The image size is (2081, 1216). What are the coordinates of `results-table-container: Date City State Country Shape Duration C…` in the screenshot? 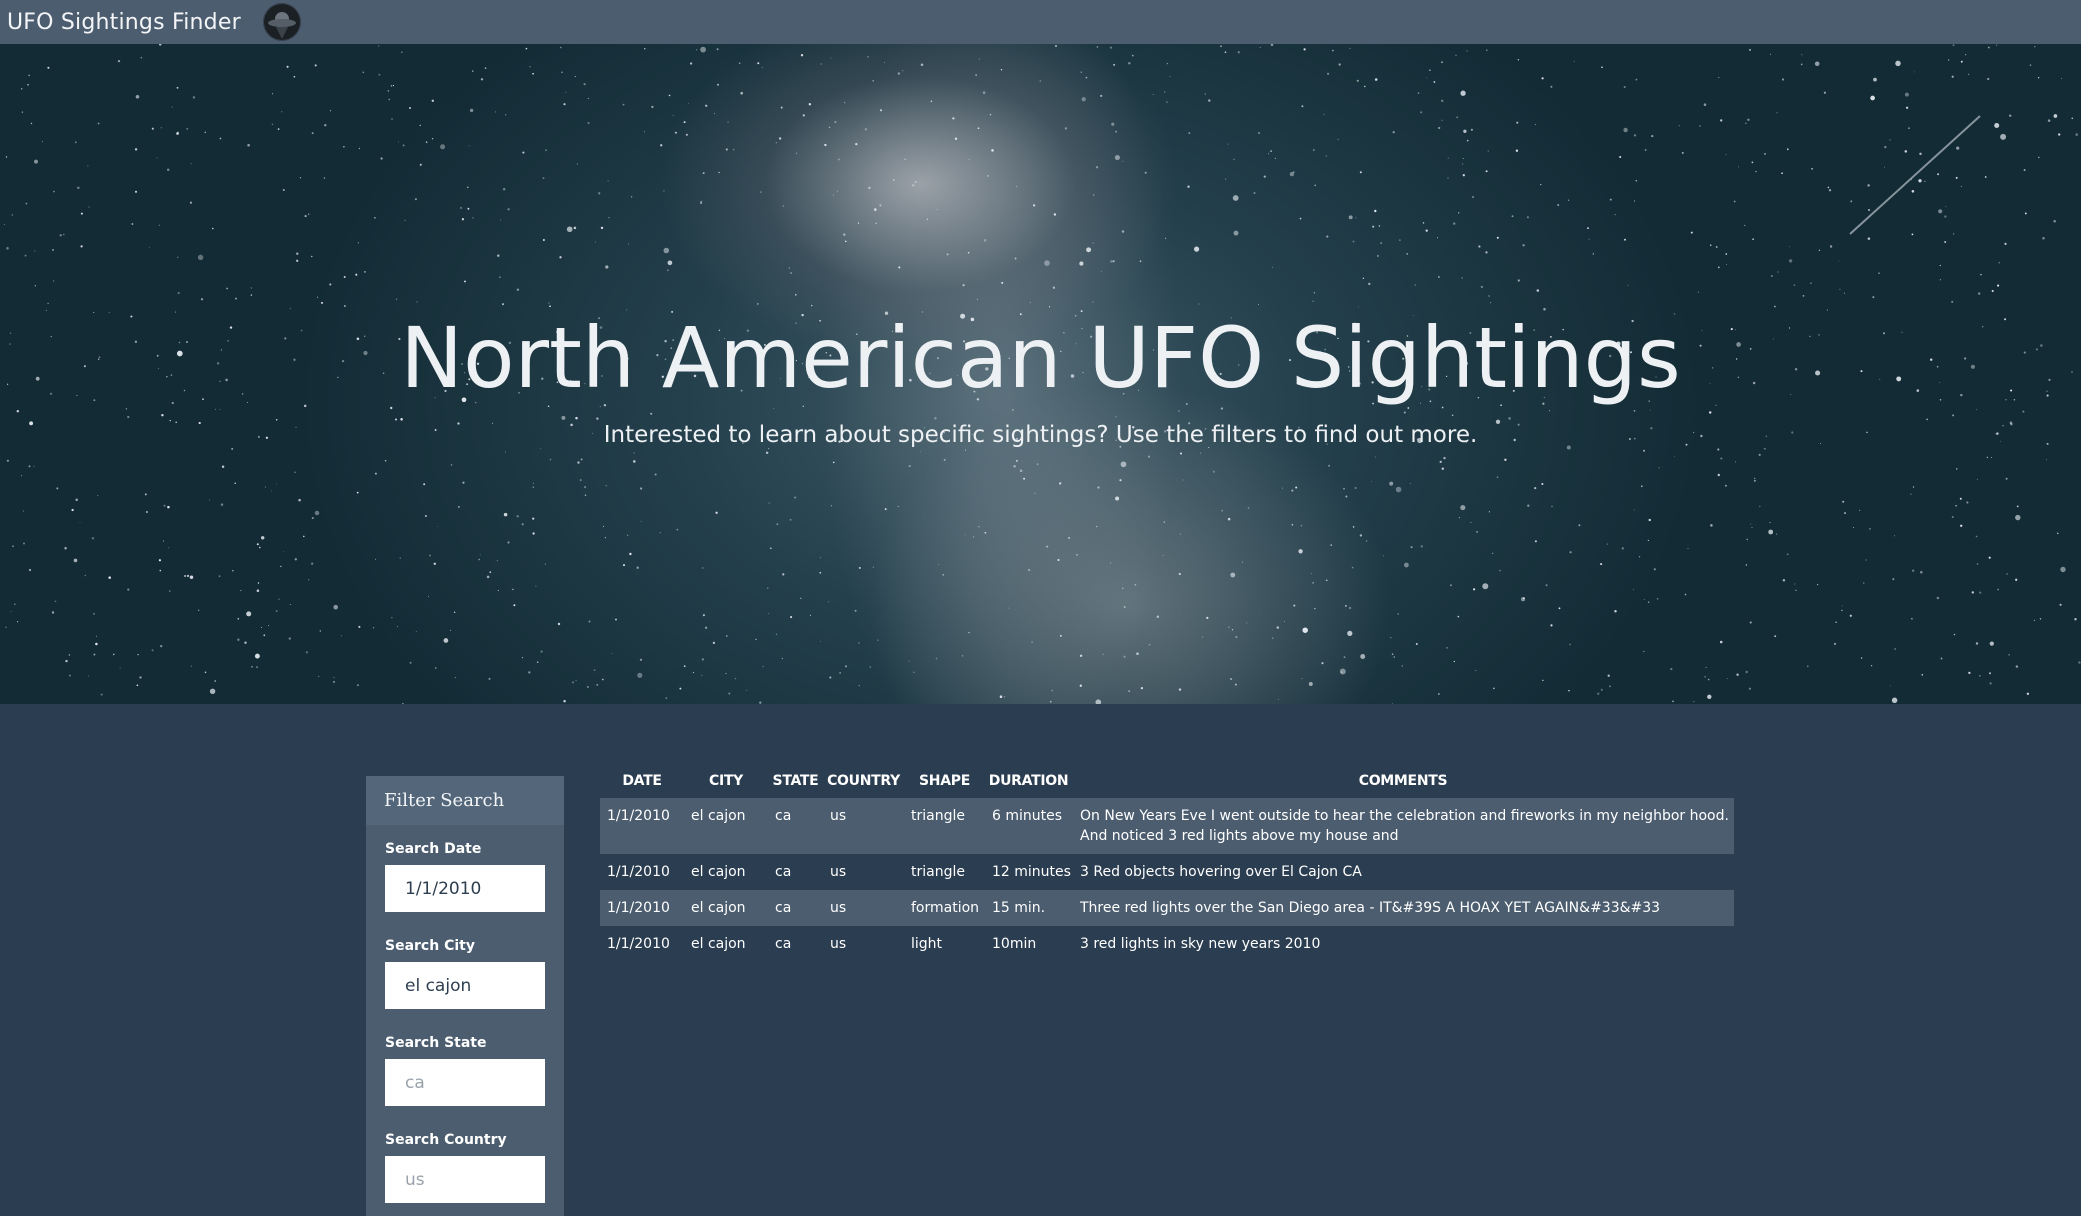 It's located at (1167, 863).